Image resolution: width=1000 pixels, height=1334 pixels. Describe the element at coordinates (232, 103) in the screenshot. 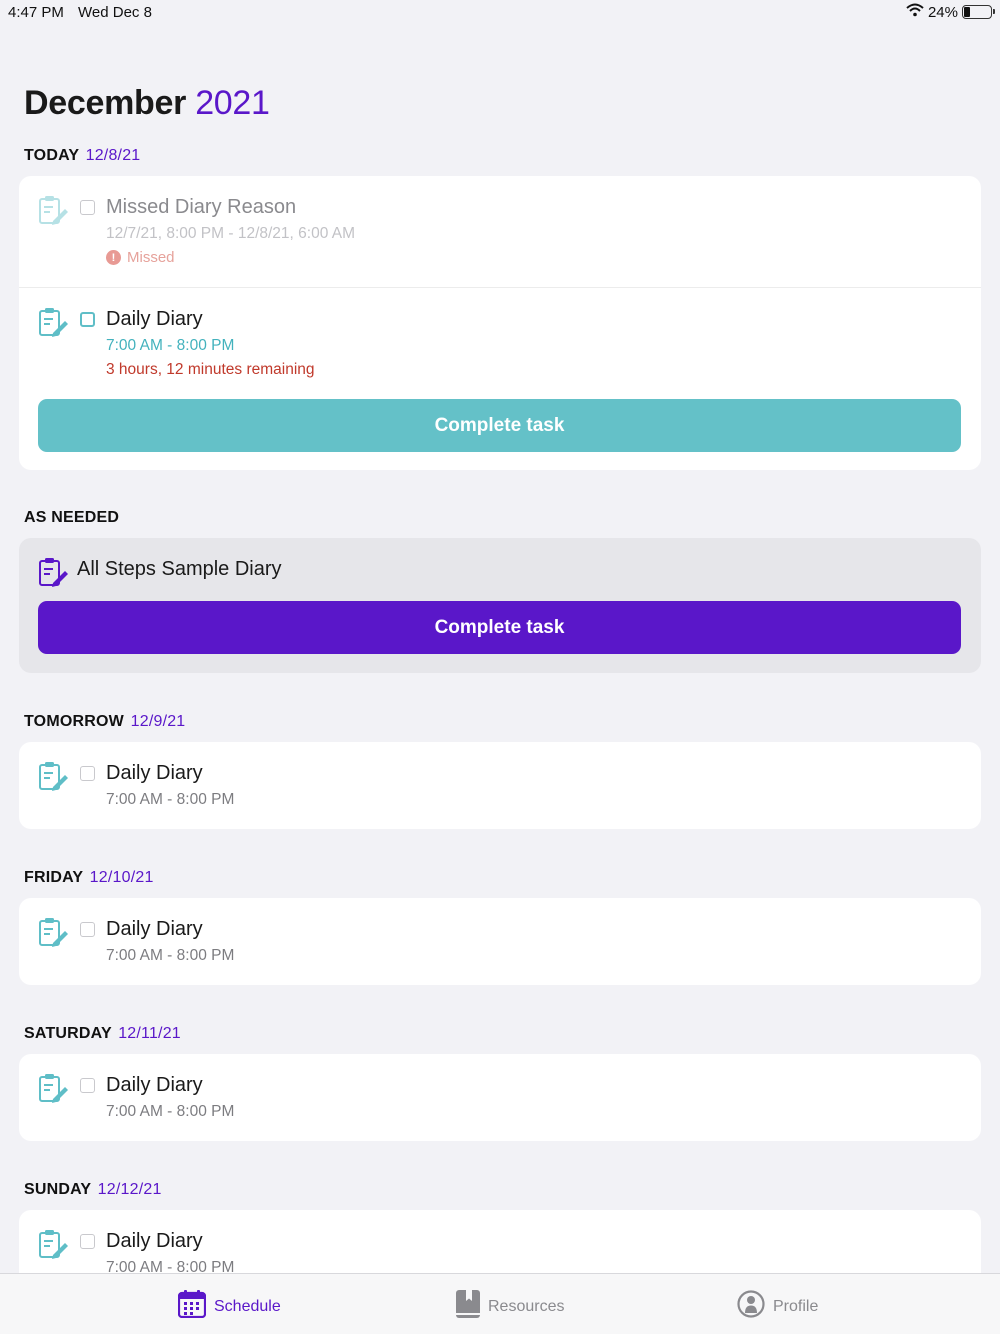

I see `page-title-year: 2021` at that location.